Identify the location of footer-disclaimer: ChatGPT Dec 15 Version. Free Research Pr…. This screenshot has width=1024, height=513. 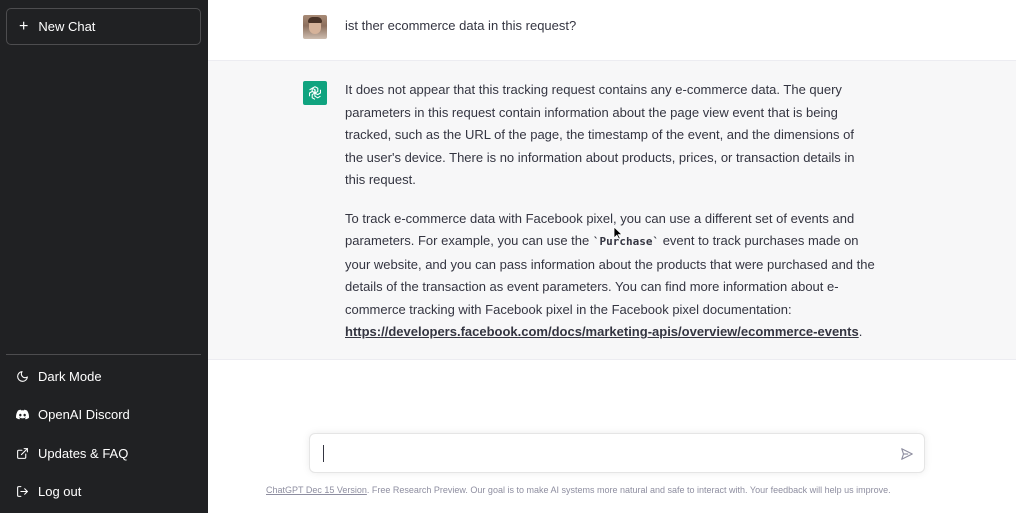
(616, 490).